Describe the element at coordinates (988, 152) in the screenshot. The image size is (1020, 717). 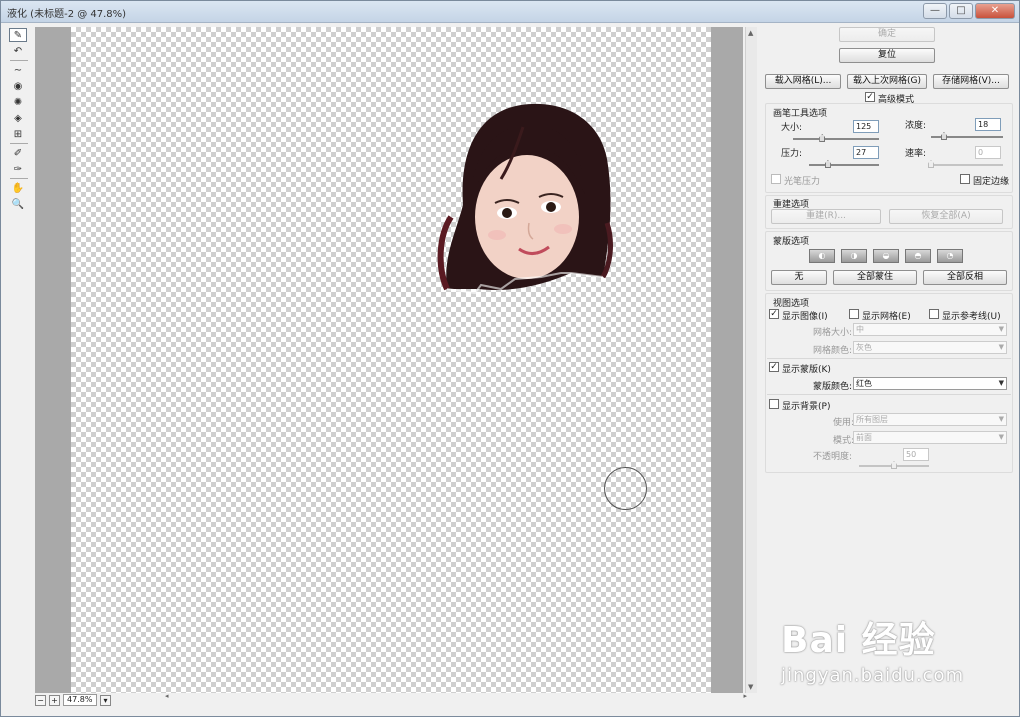
I see `rate-input: 0` at that location.